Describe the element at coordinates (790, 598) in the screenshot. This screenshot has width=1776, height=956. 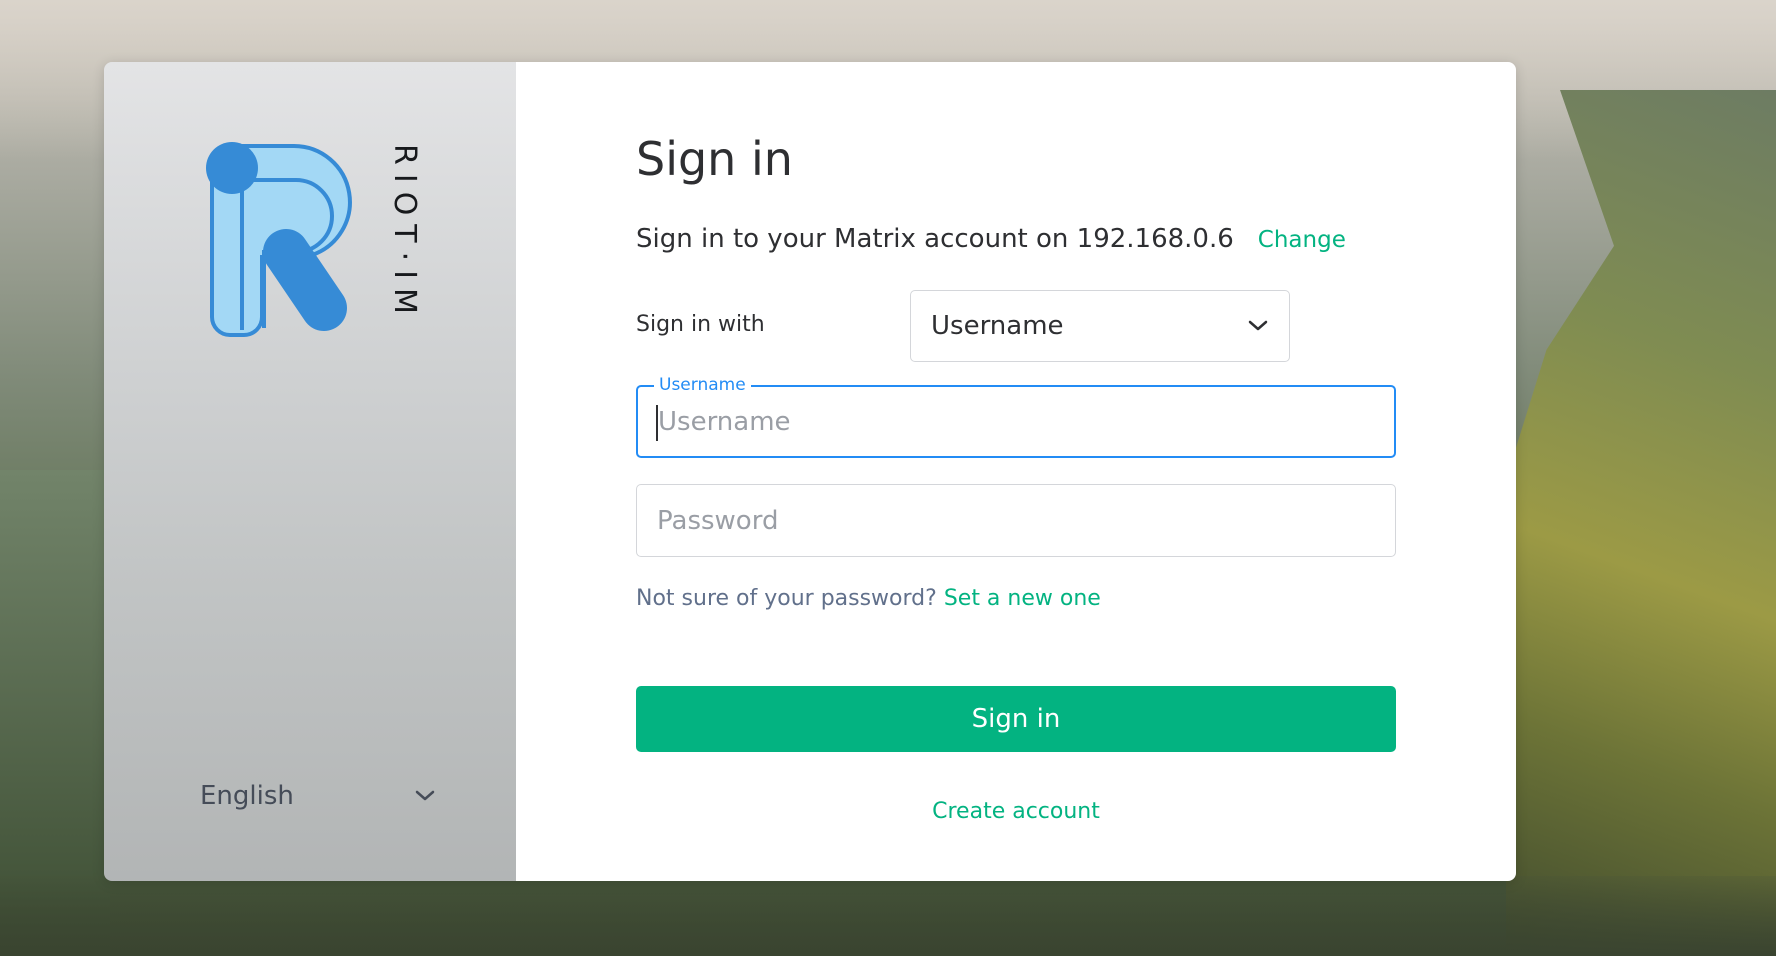
I see `forgot-password-text: Not sure of your password?` at that location.